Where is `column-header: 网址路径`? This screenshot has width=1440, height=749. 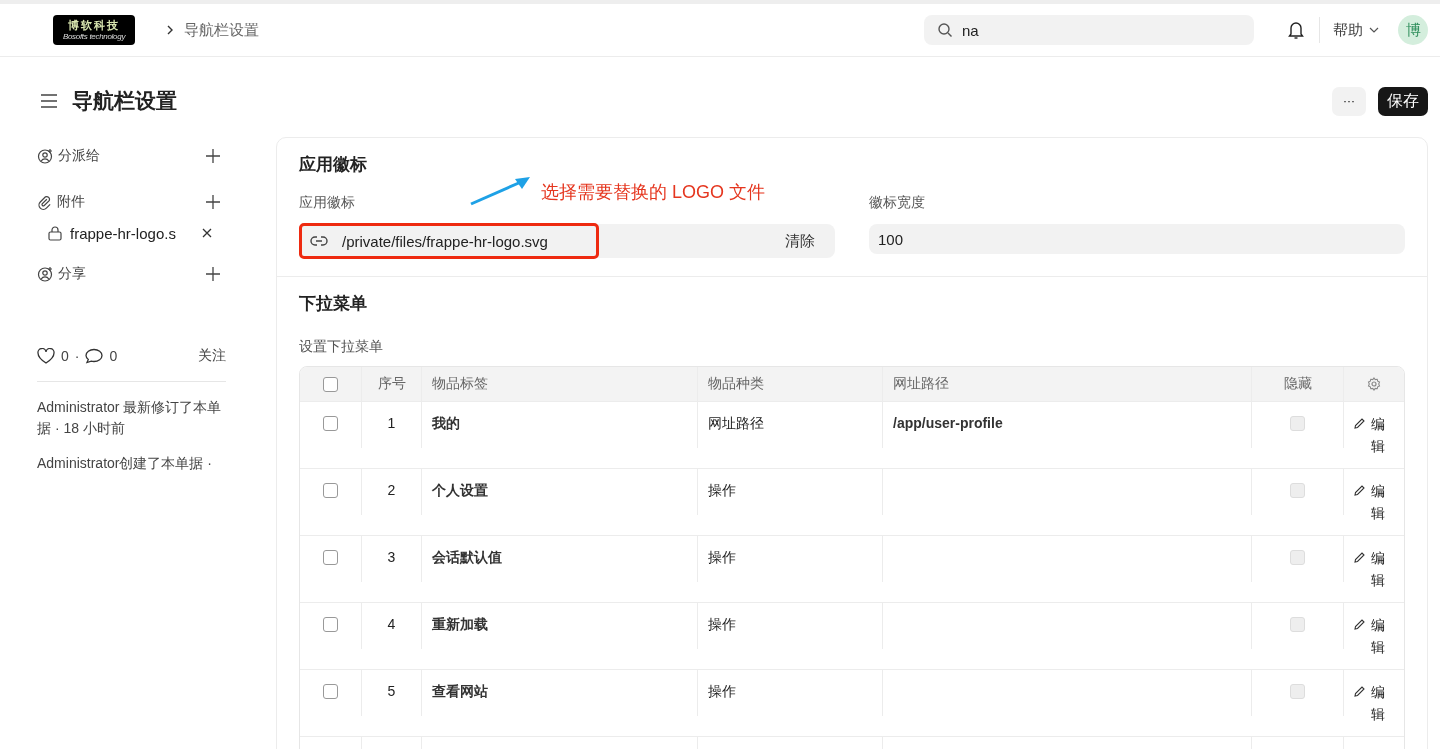
column-header: 网址路径 is located at coordinates (921, 384).